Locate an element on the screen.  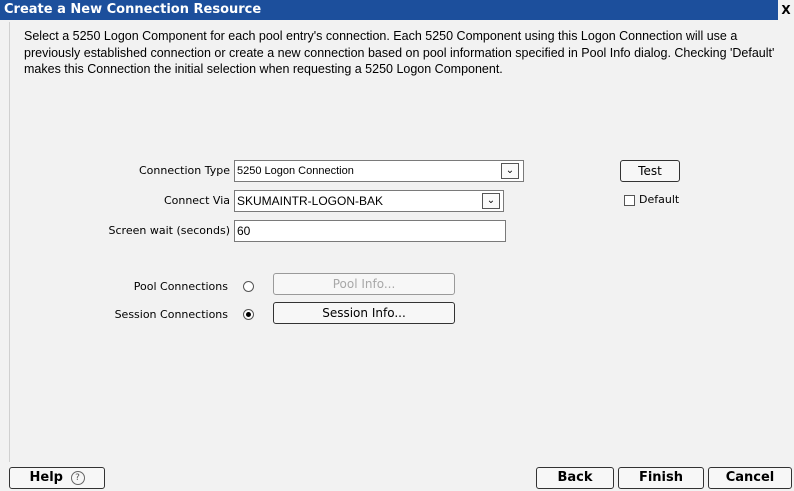
screen-wait-label: Screen wait (seconds) is located at coordinates (169, 230).